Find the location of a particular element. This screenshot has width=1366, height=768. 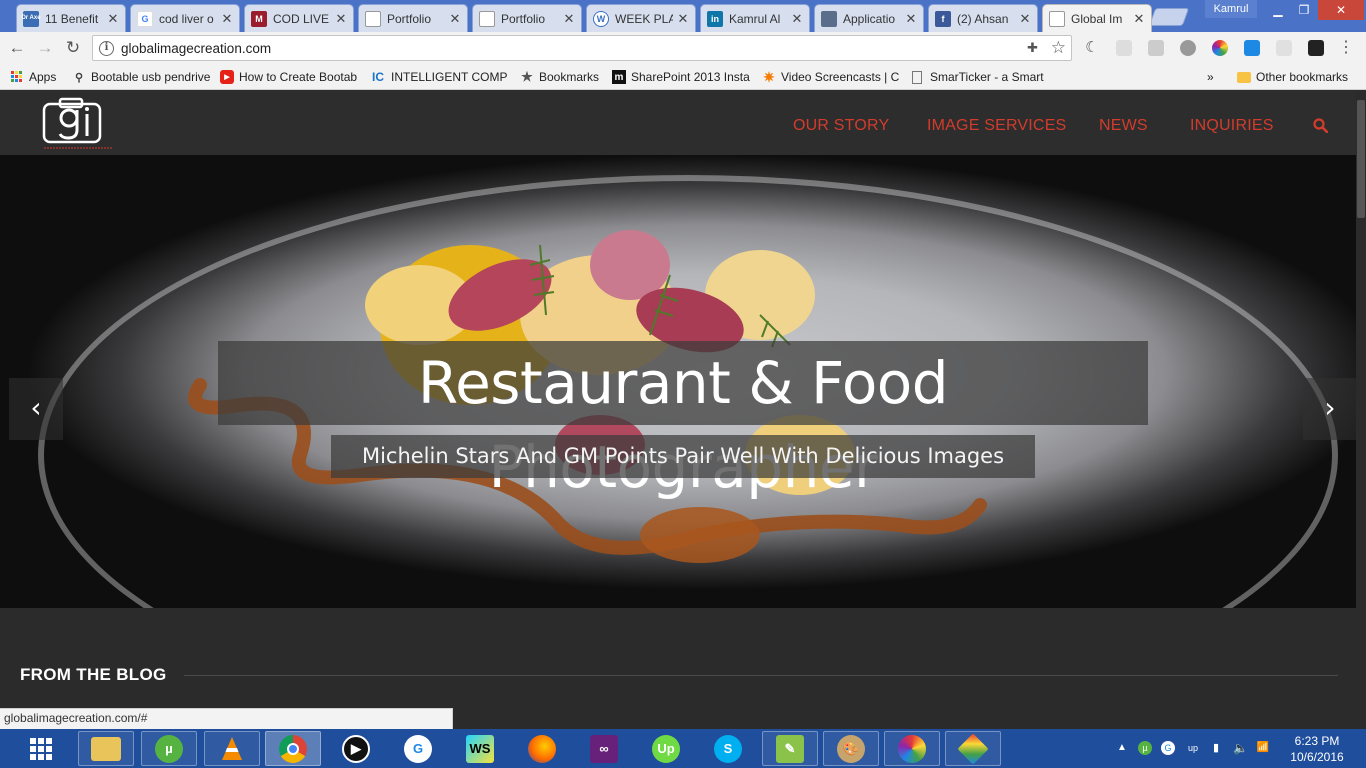

dark-extension-icon is located at coordinates (1316, 48).